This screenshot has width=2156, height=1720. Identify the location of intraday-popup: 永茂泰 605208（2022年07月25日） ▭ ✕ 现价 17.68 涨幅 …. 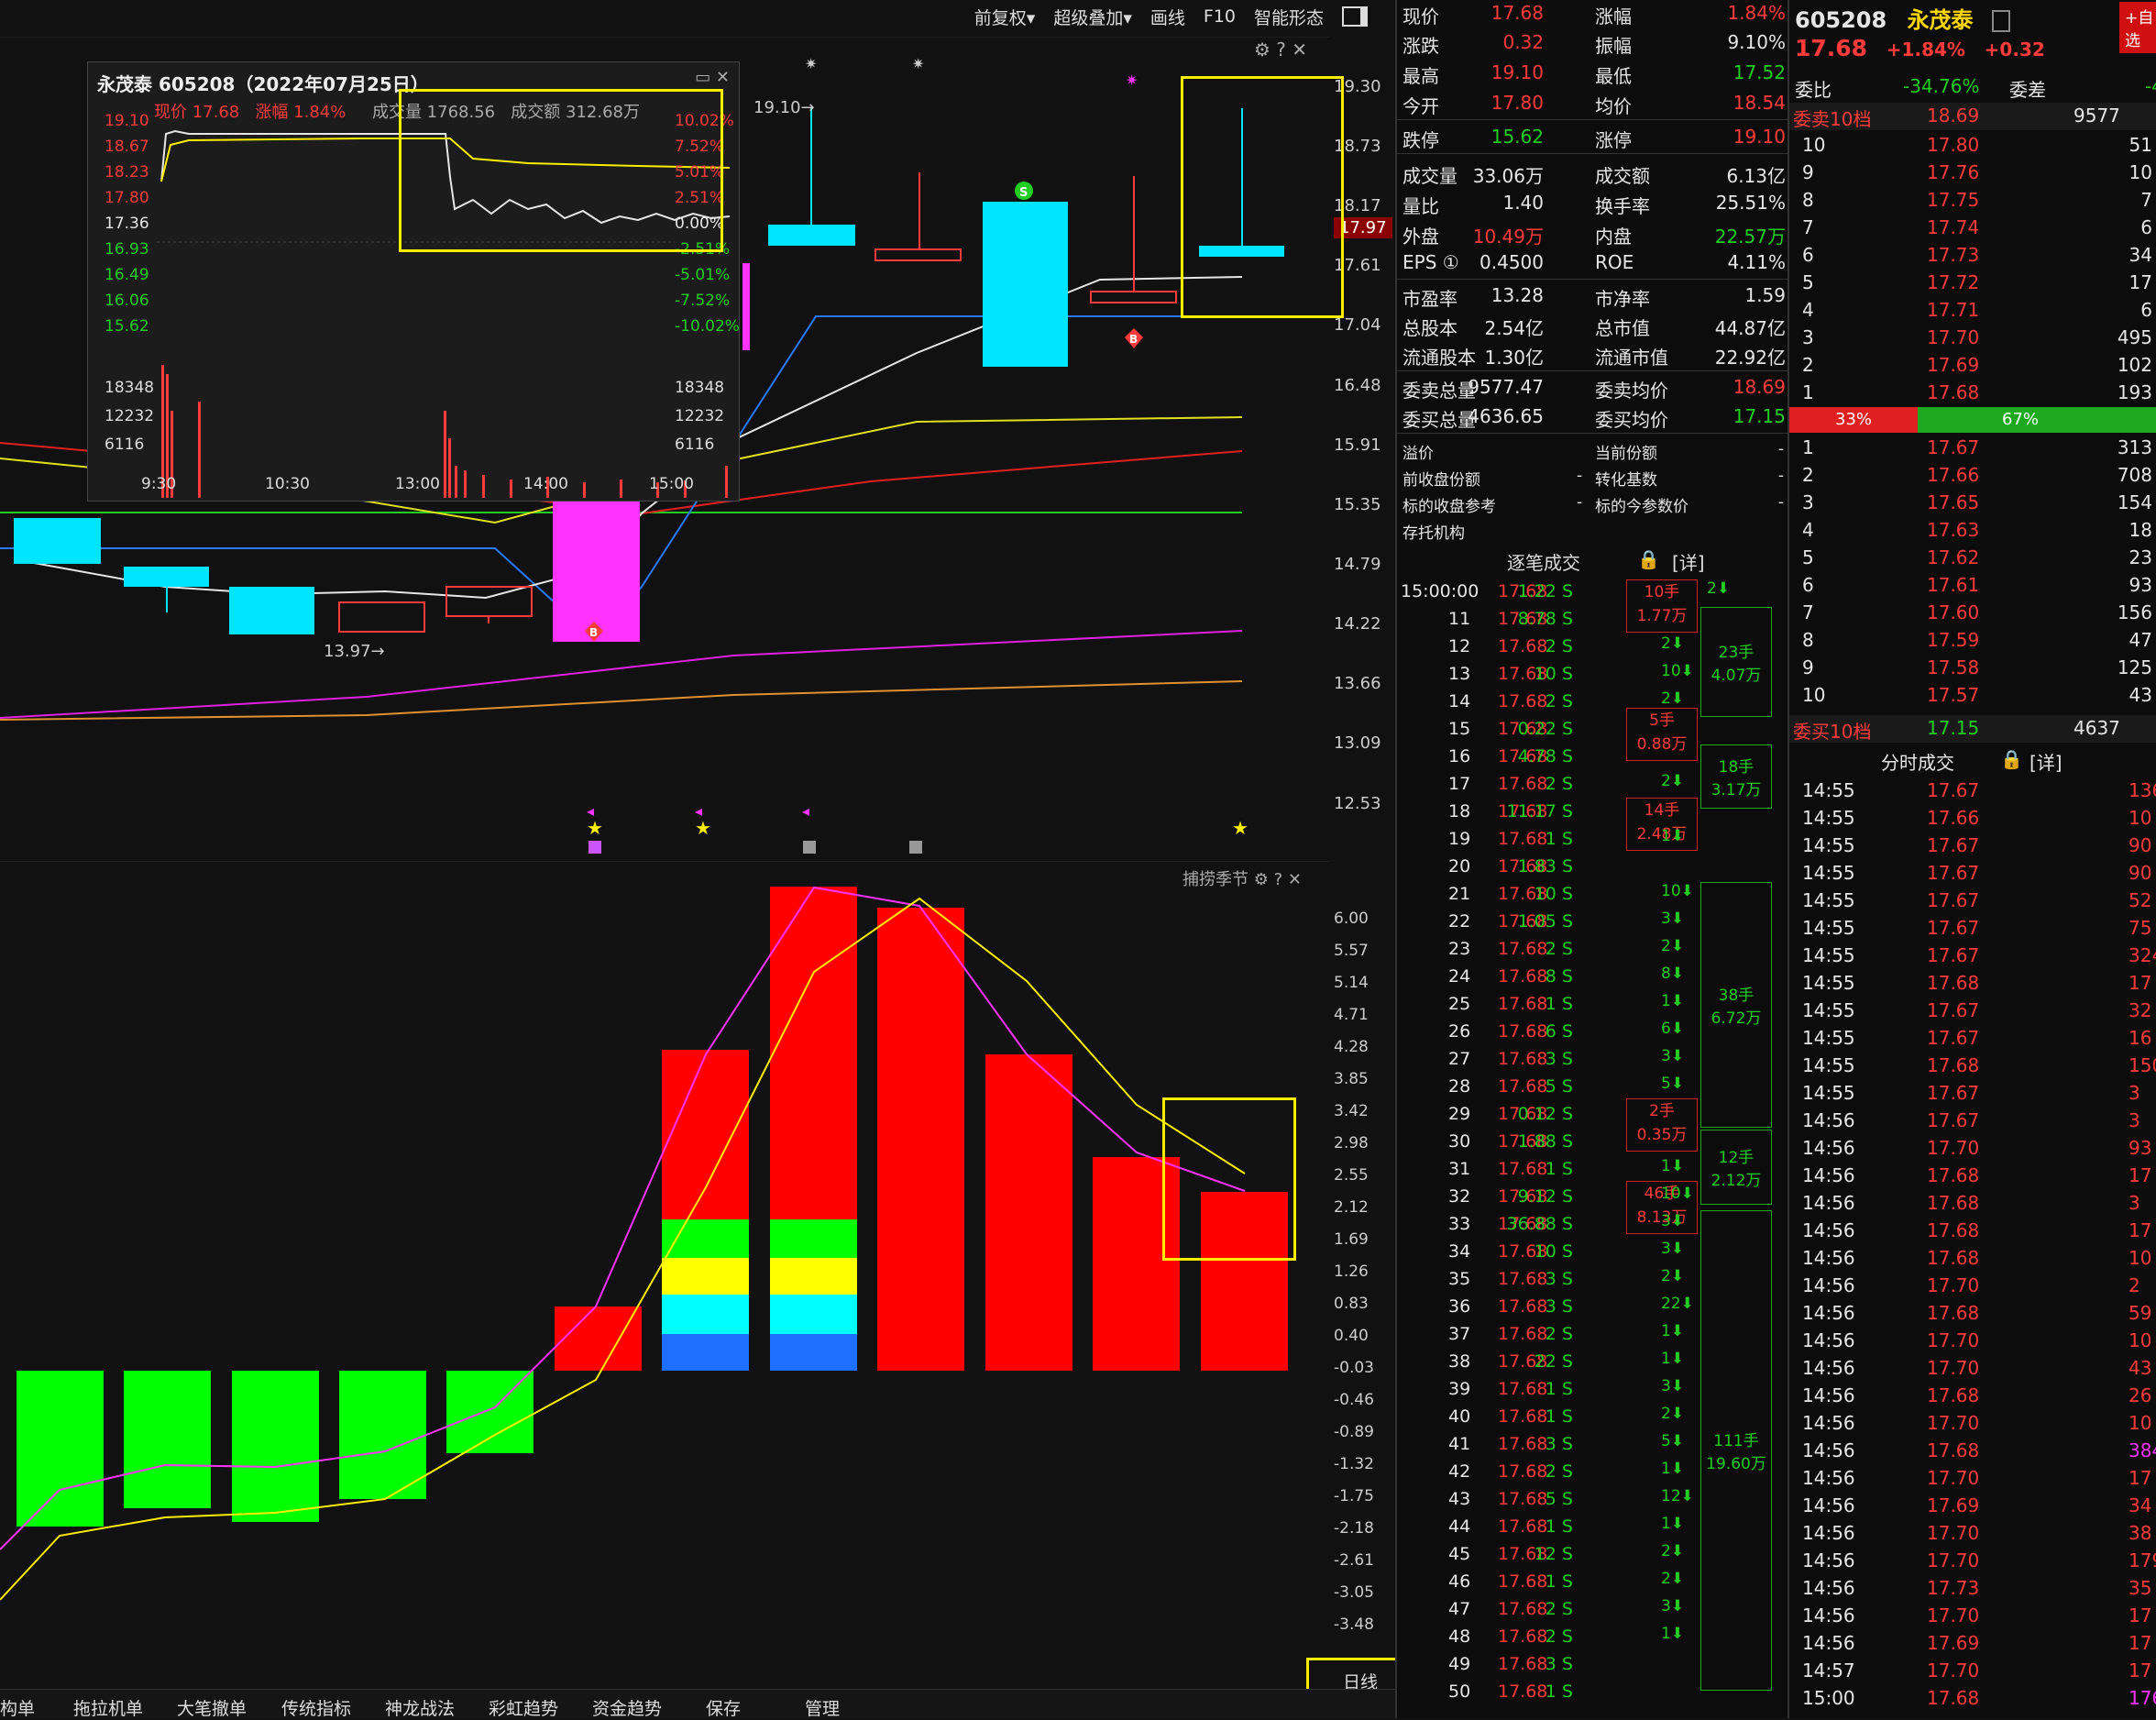
(413, 281).